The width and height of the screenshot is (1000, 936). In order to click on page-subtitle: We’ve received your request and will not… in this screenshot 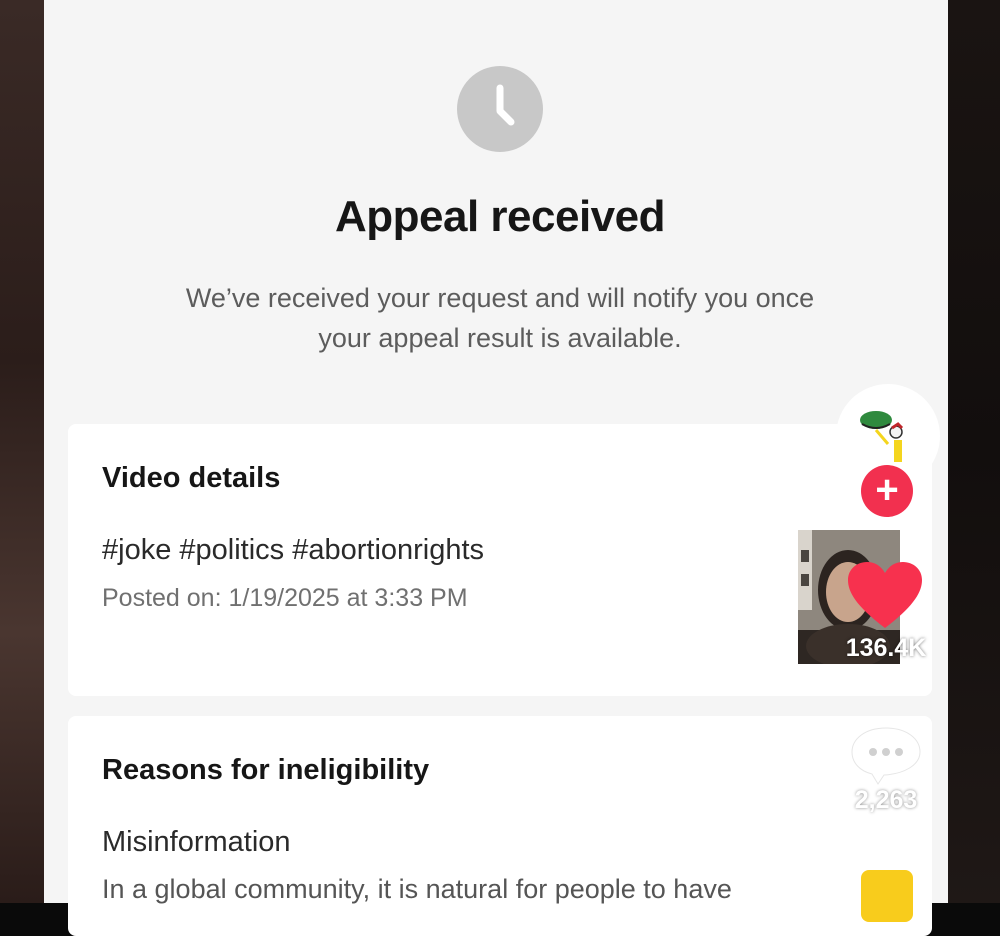, I will do `click(500, 318)`.